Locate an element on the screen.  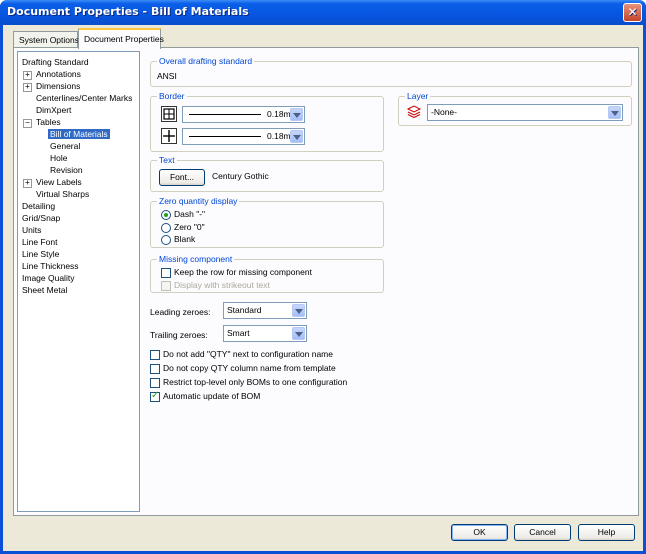
tree-label: Line Style is located at coordinates (41, 254).